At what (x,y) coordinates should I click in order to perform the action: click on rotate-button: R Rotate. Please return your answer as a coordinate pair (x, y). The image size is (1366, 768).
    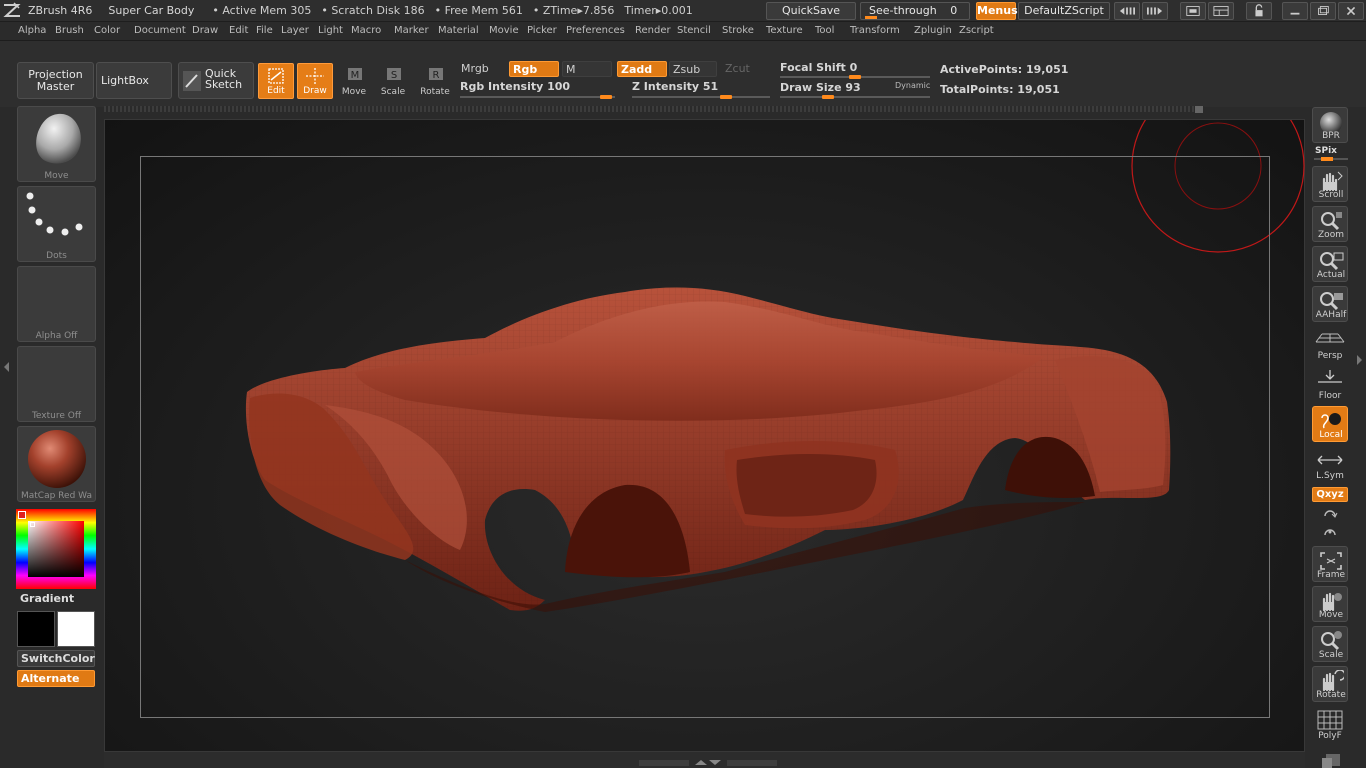
    Looking at the image, I should click on (435, 81).